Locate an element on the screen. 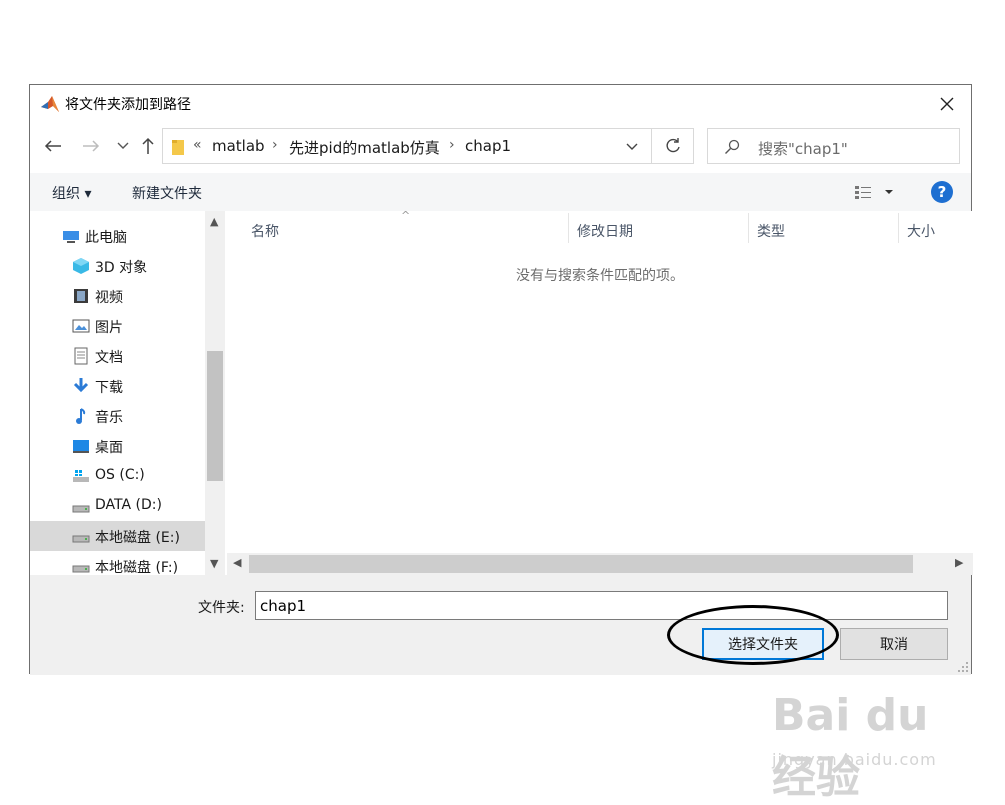 Image resolution: width=1005 pixels, height=805 pixels. scroll-up-arrow-icon: ▲ is located at coordinates (214, 221).